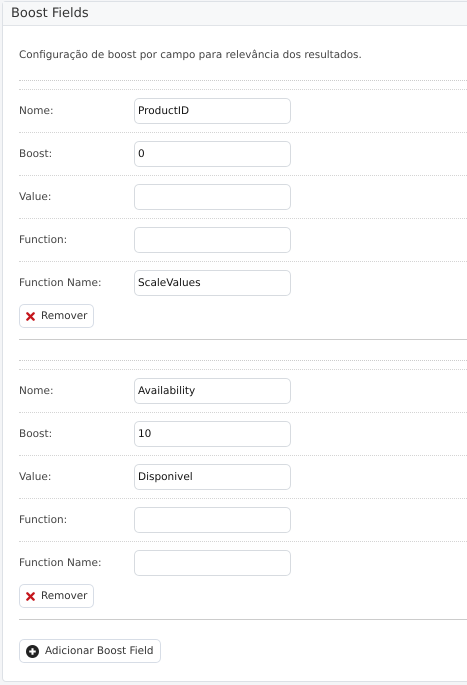 Image resolution: width=467 pixels, height=685 pixels. Describe the element at coordinates (212, 111) in the screenshot. I see `input-field: ProductID` at that location.